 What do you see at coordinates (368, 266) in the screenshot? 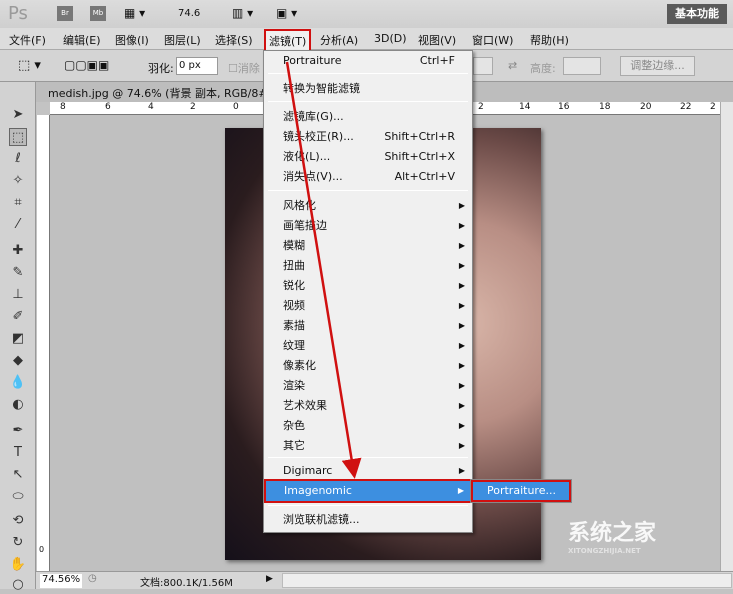
I see `menu-item-submenu: 扭曲 ▶` at bounding box center [368, 266].